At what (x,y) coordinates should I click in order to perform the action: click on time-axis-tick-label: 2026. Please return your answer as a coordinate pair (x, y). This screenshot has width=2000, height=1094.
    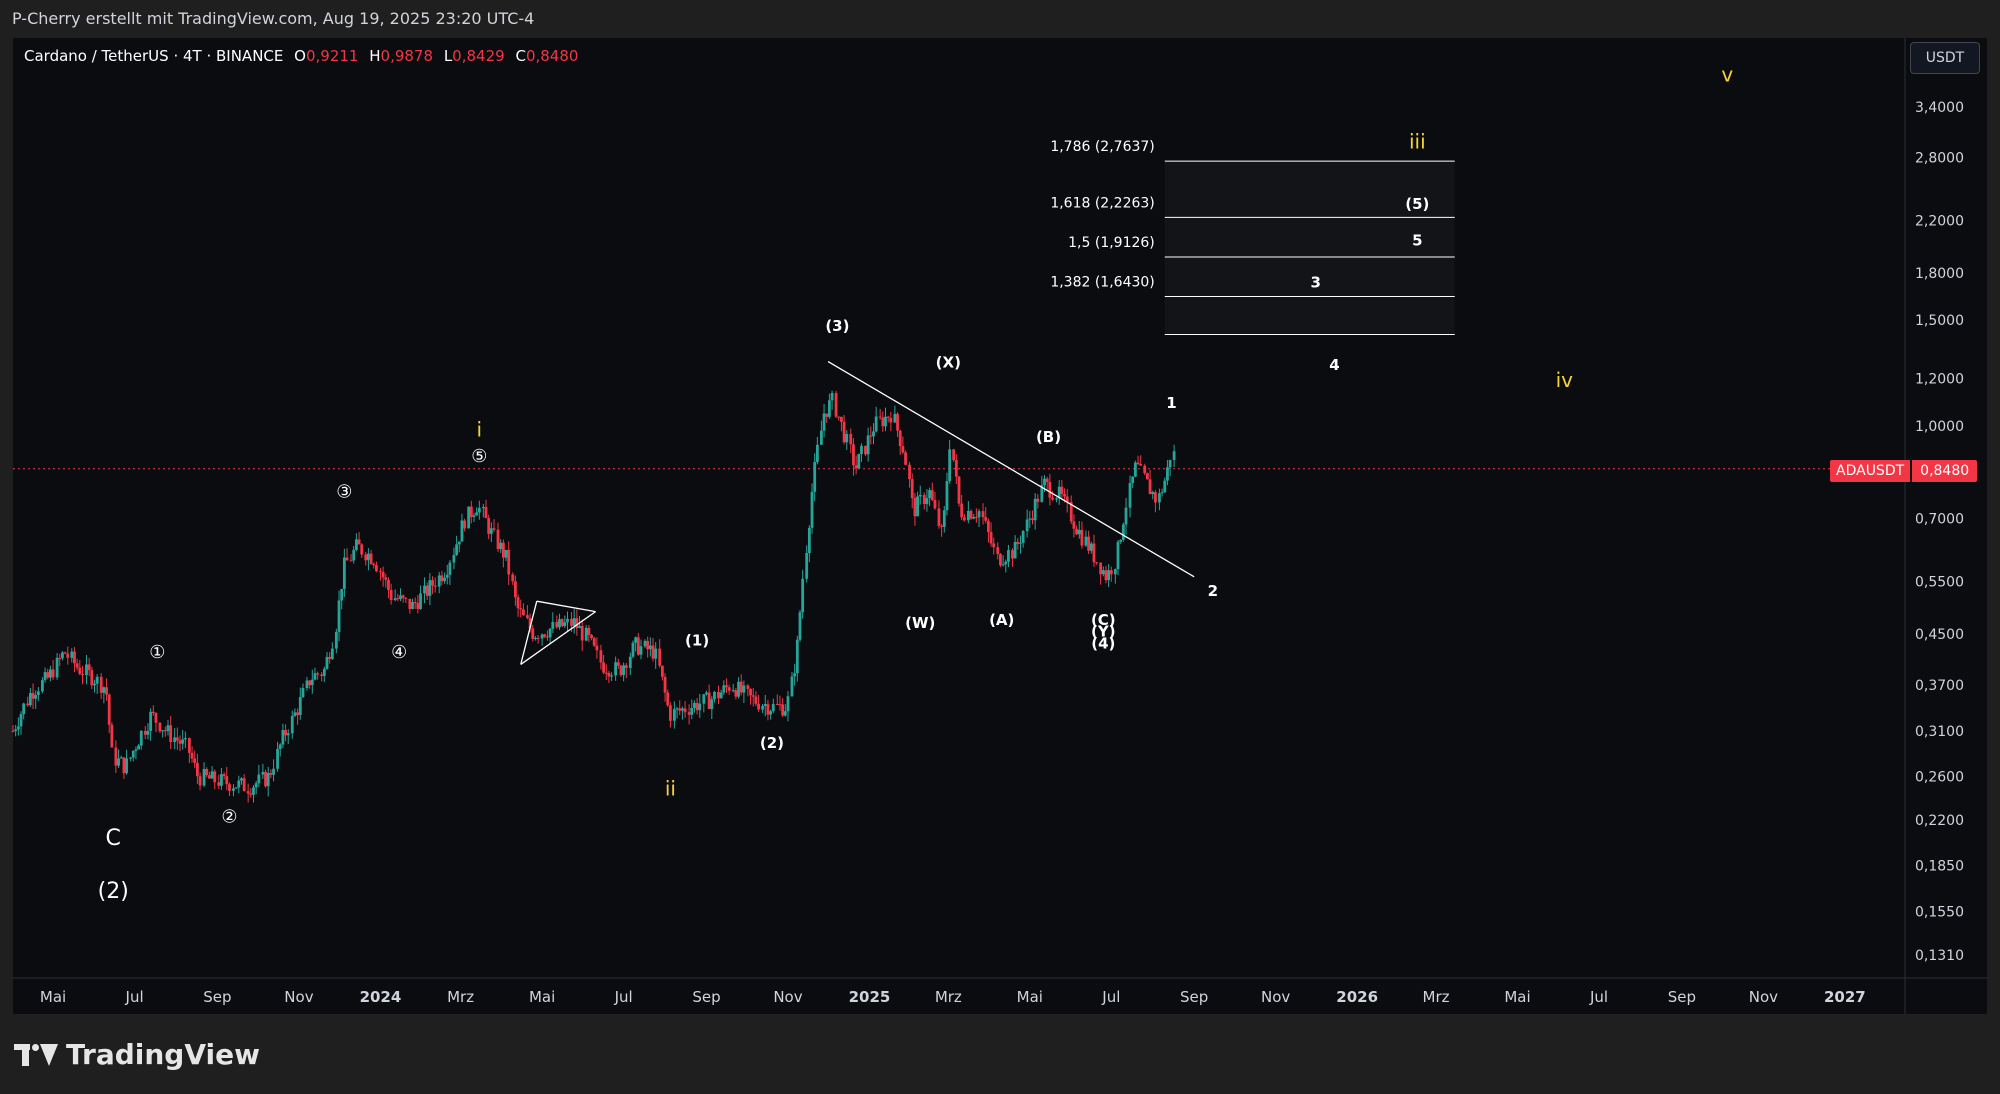
    Looking at the image, I should click on (1357, 997).